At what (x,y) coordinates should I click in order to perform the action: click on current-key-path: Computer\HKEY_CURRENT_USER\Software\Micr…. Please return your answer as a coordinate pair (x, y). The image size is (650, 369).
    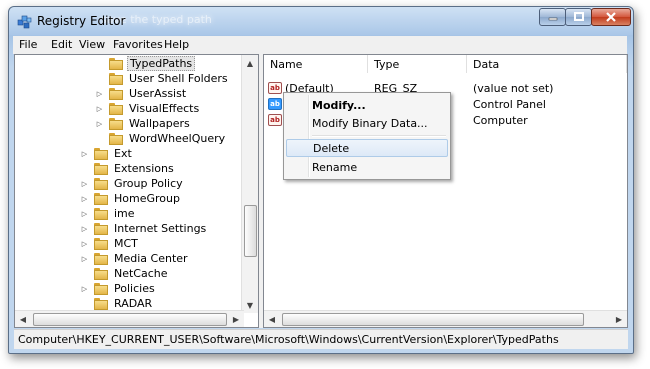
    Looking at the image, I should click on (288, 339).